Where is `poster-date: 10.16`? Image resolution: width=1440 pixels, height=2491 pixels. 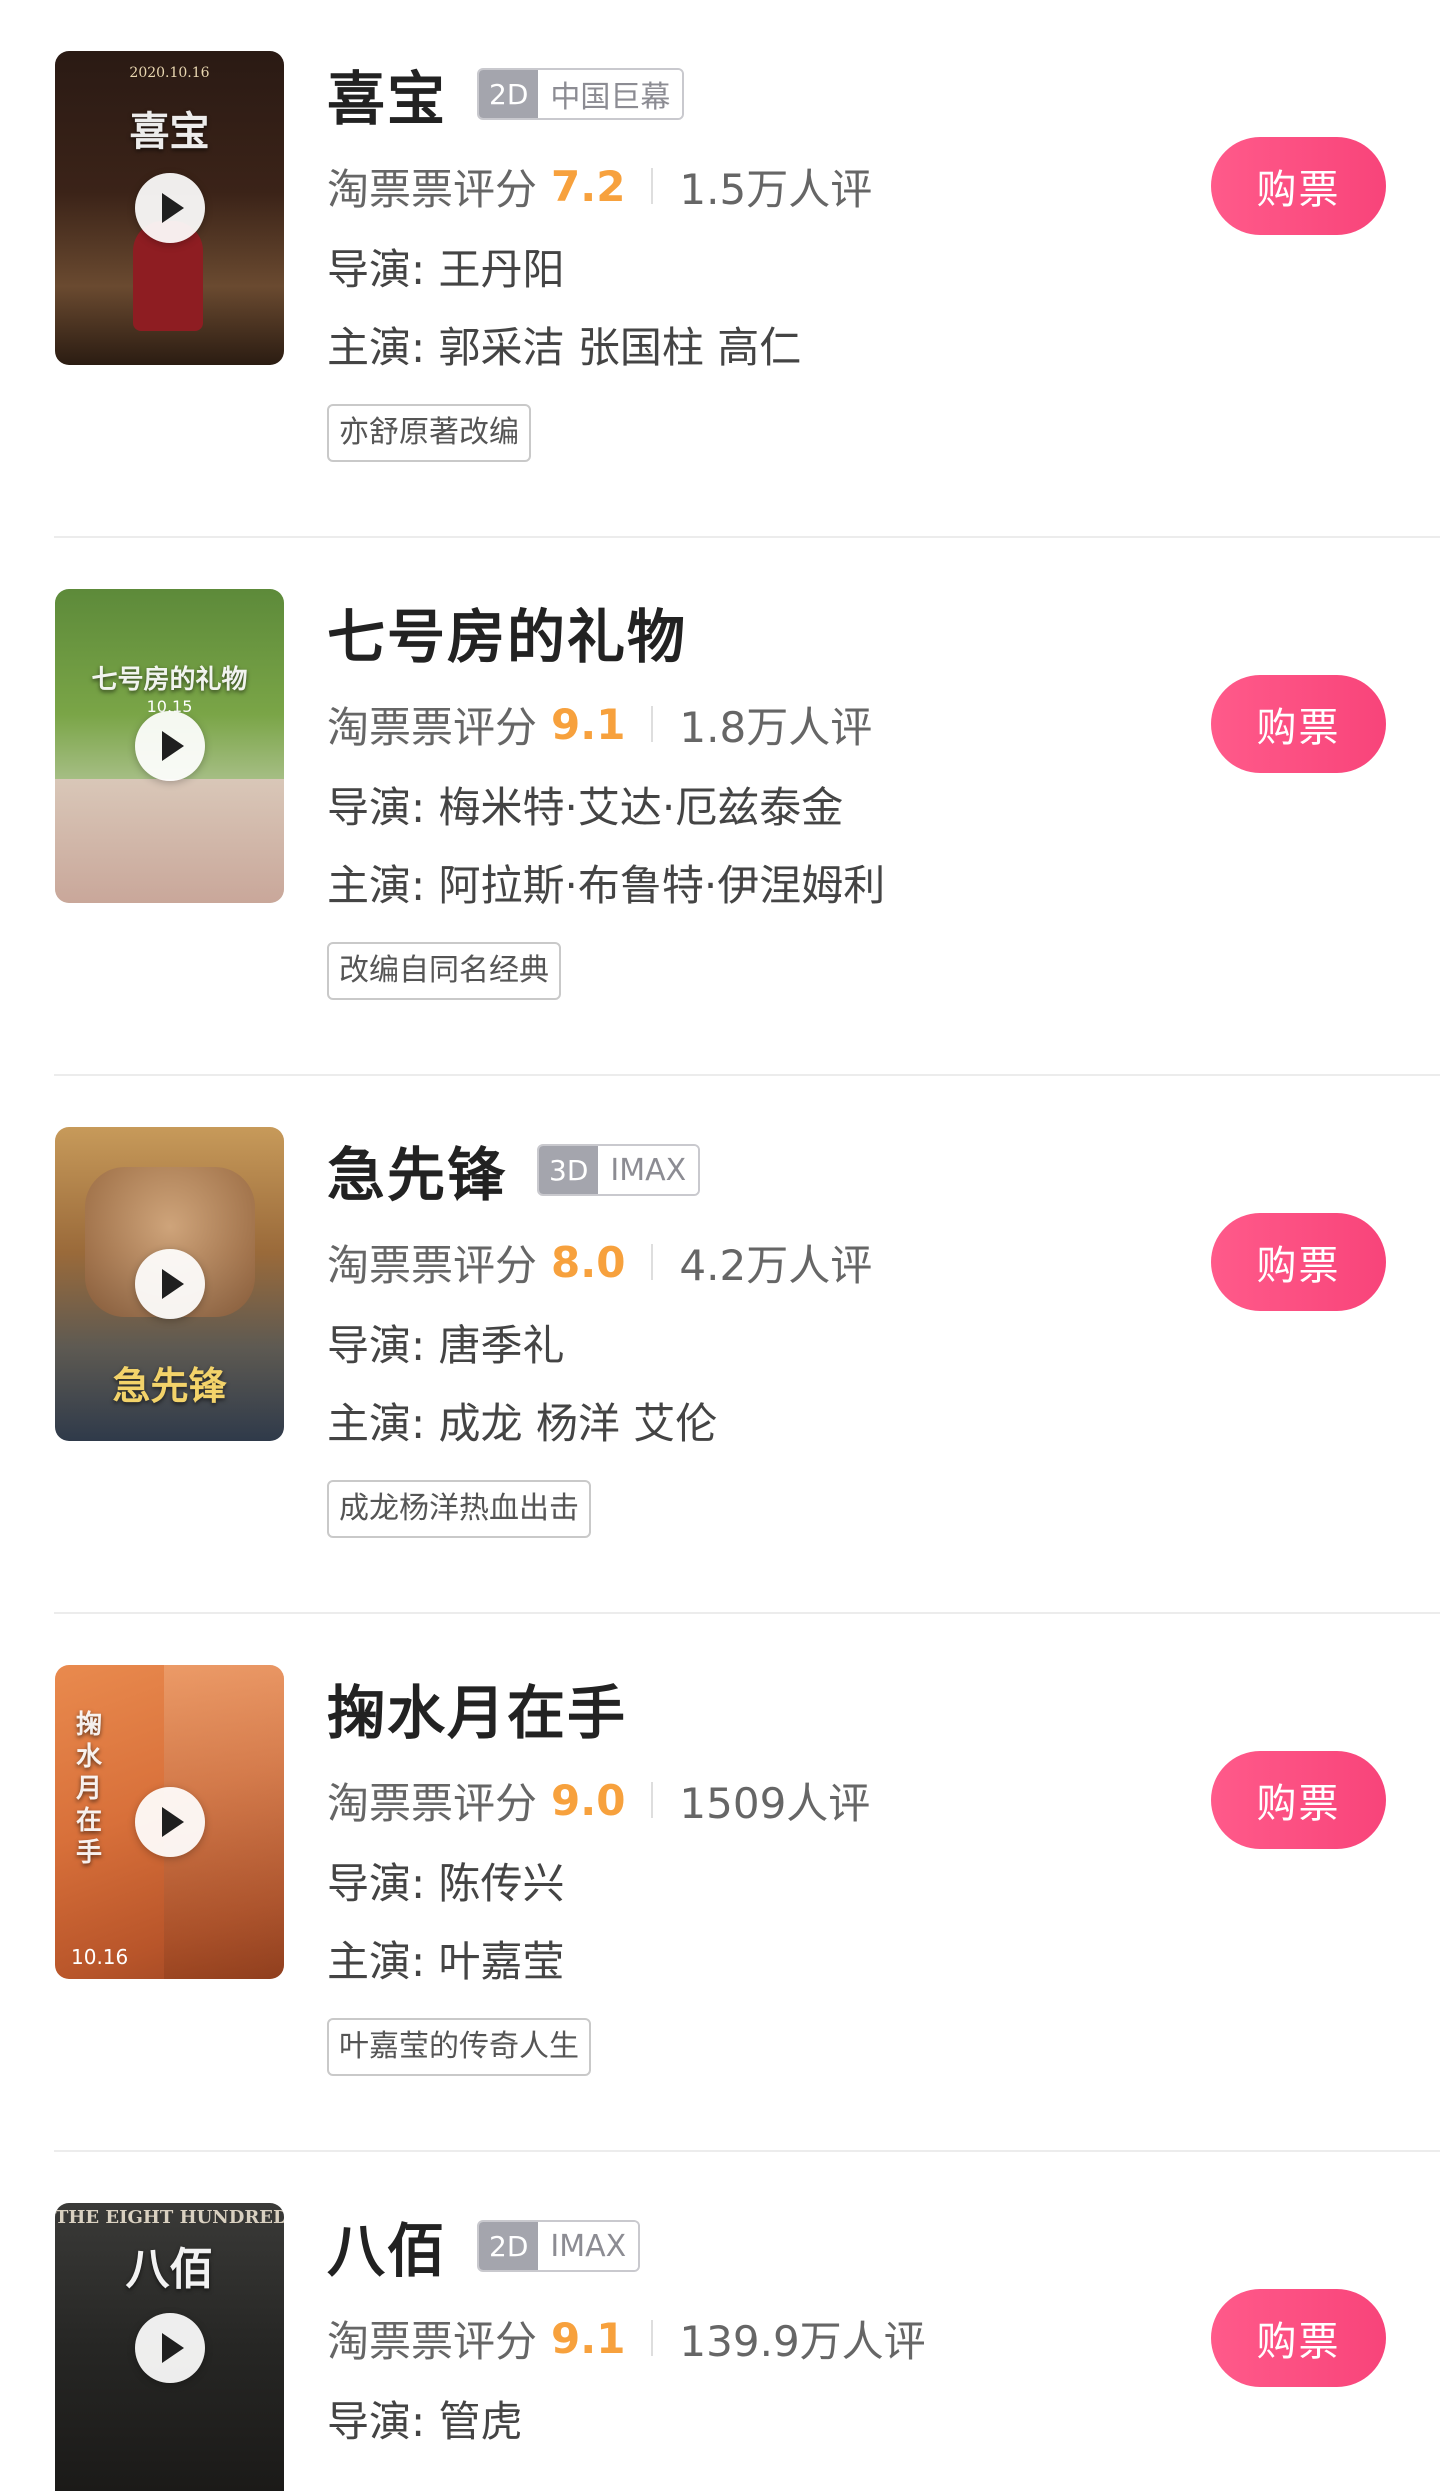 poster-date: 10.16 is located at coordinates (100, 1957).